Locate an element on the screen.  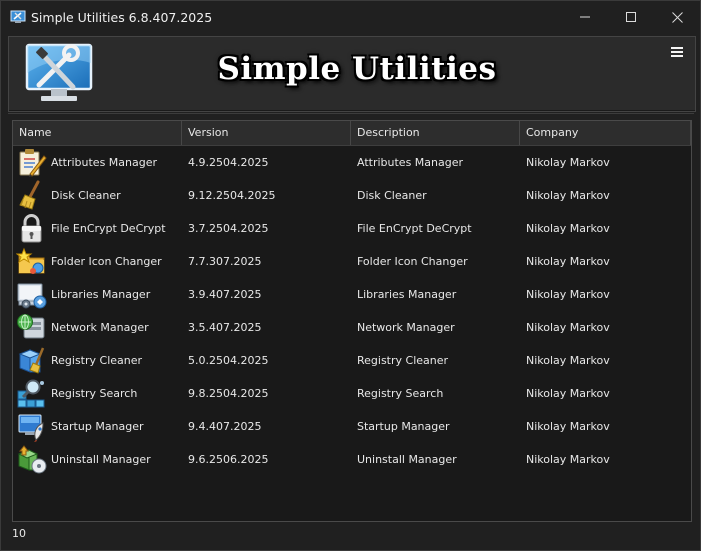
maximize-icon is located at coordinates (631, 17).